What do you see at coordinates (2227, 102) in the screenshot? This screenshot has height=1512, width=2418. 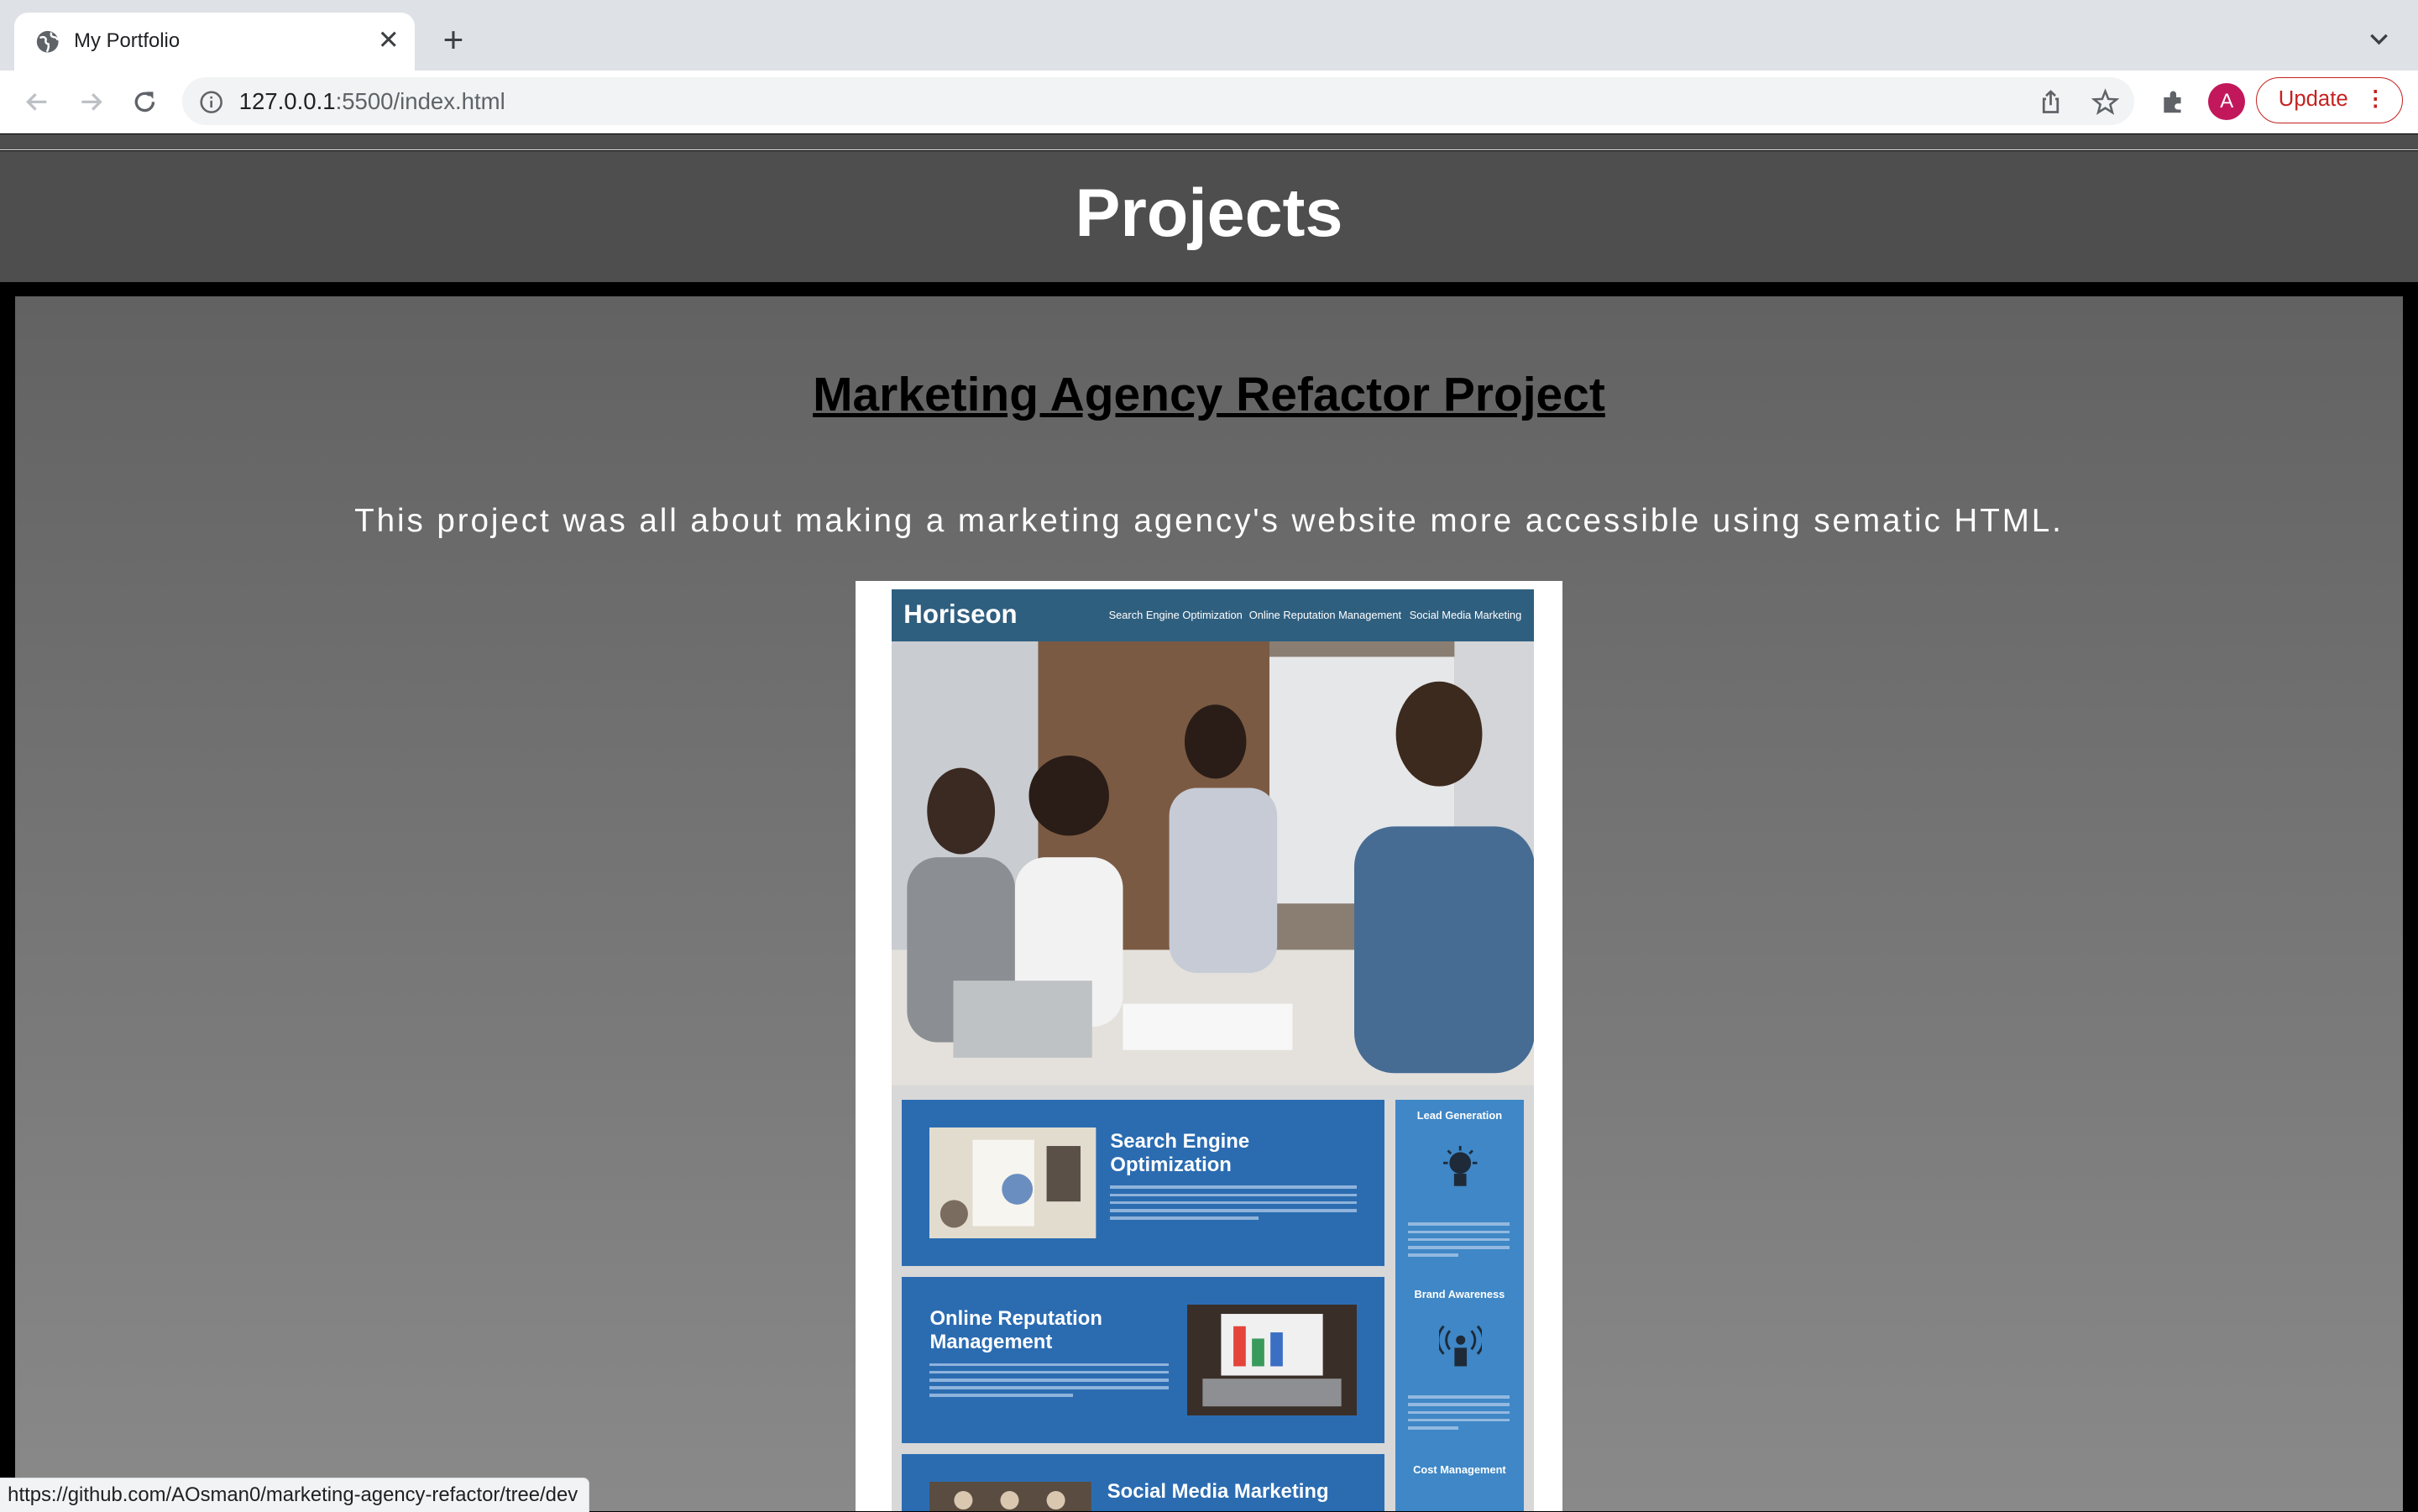 I see `profile-avatar: A` at bounding box center [2227, 102].